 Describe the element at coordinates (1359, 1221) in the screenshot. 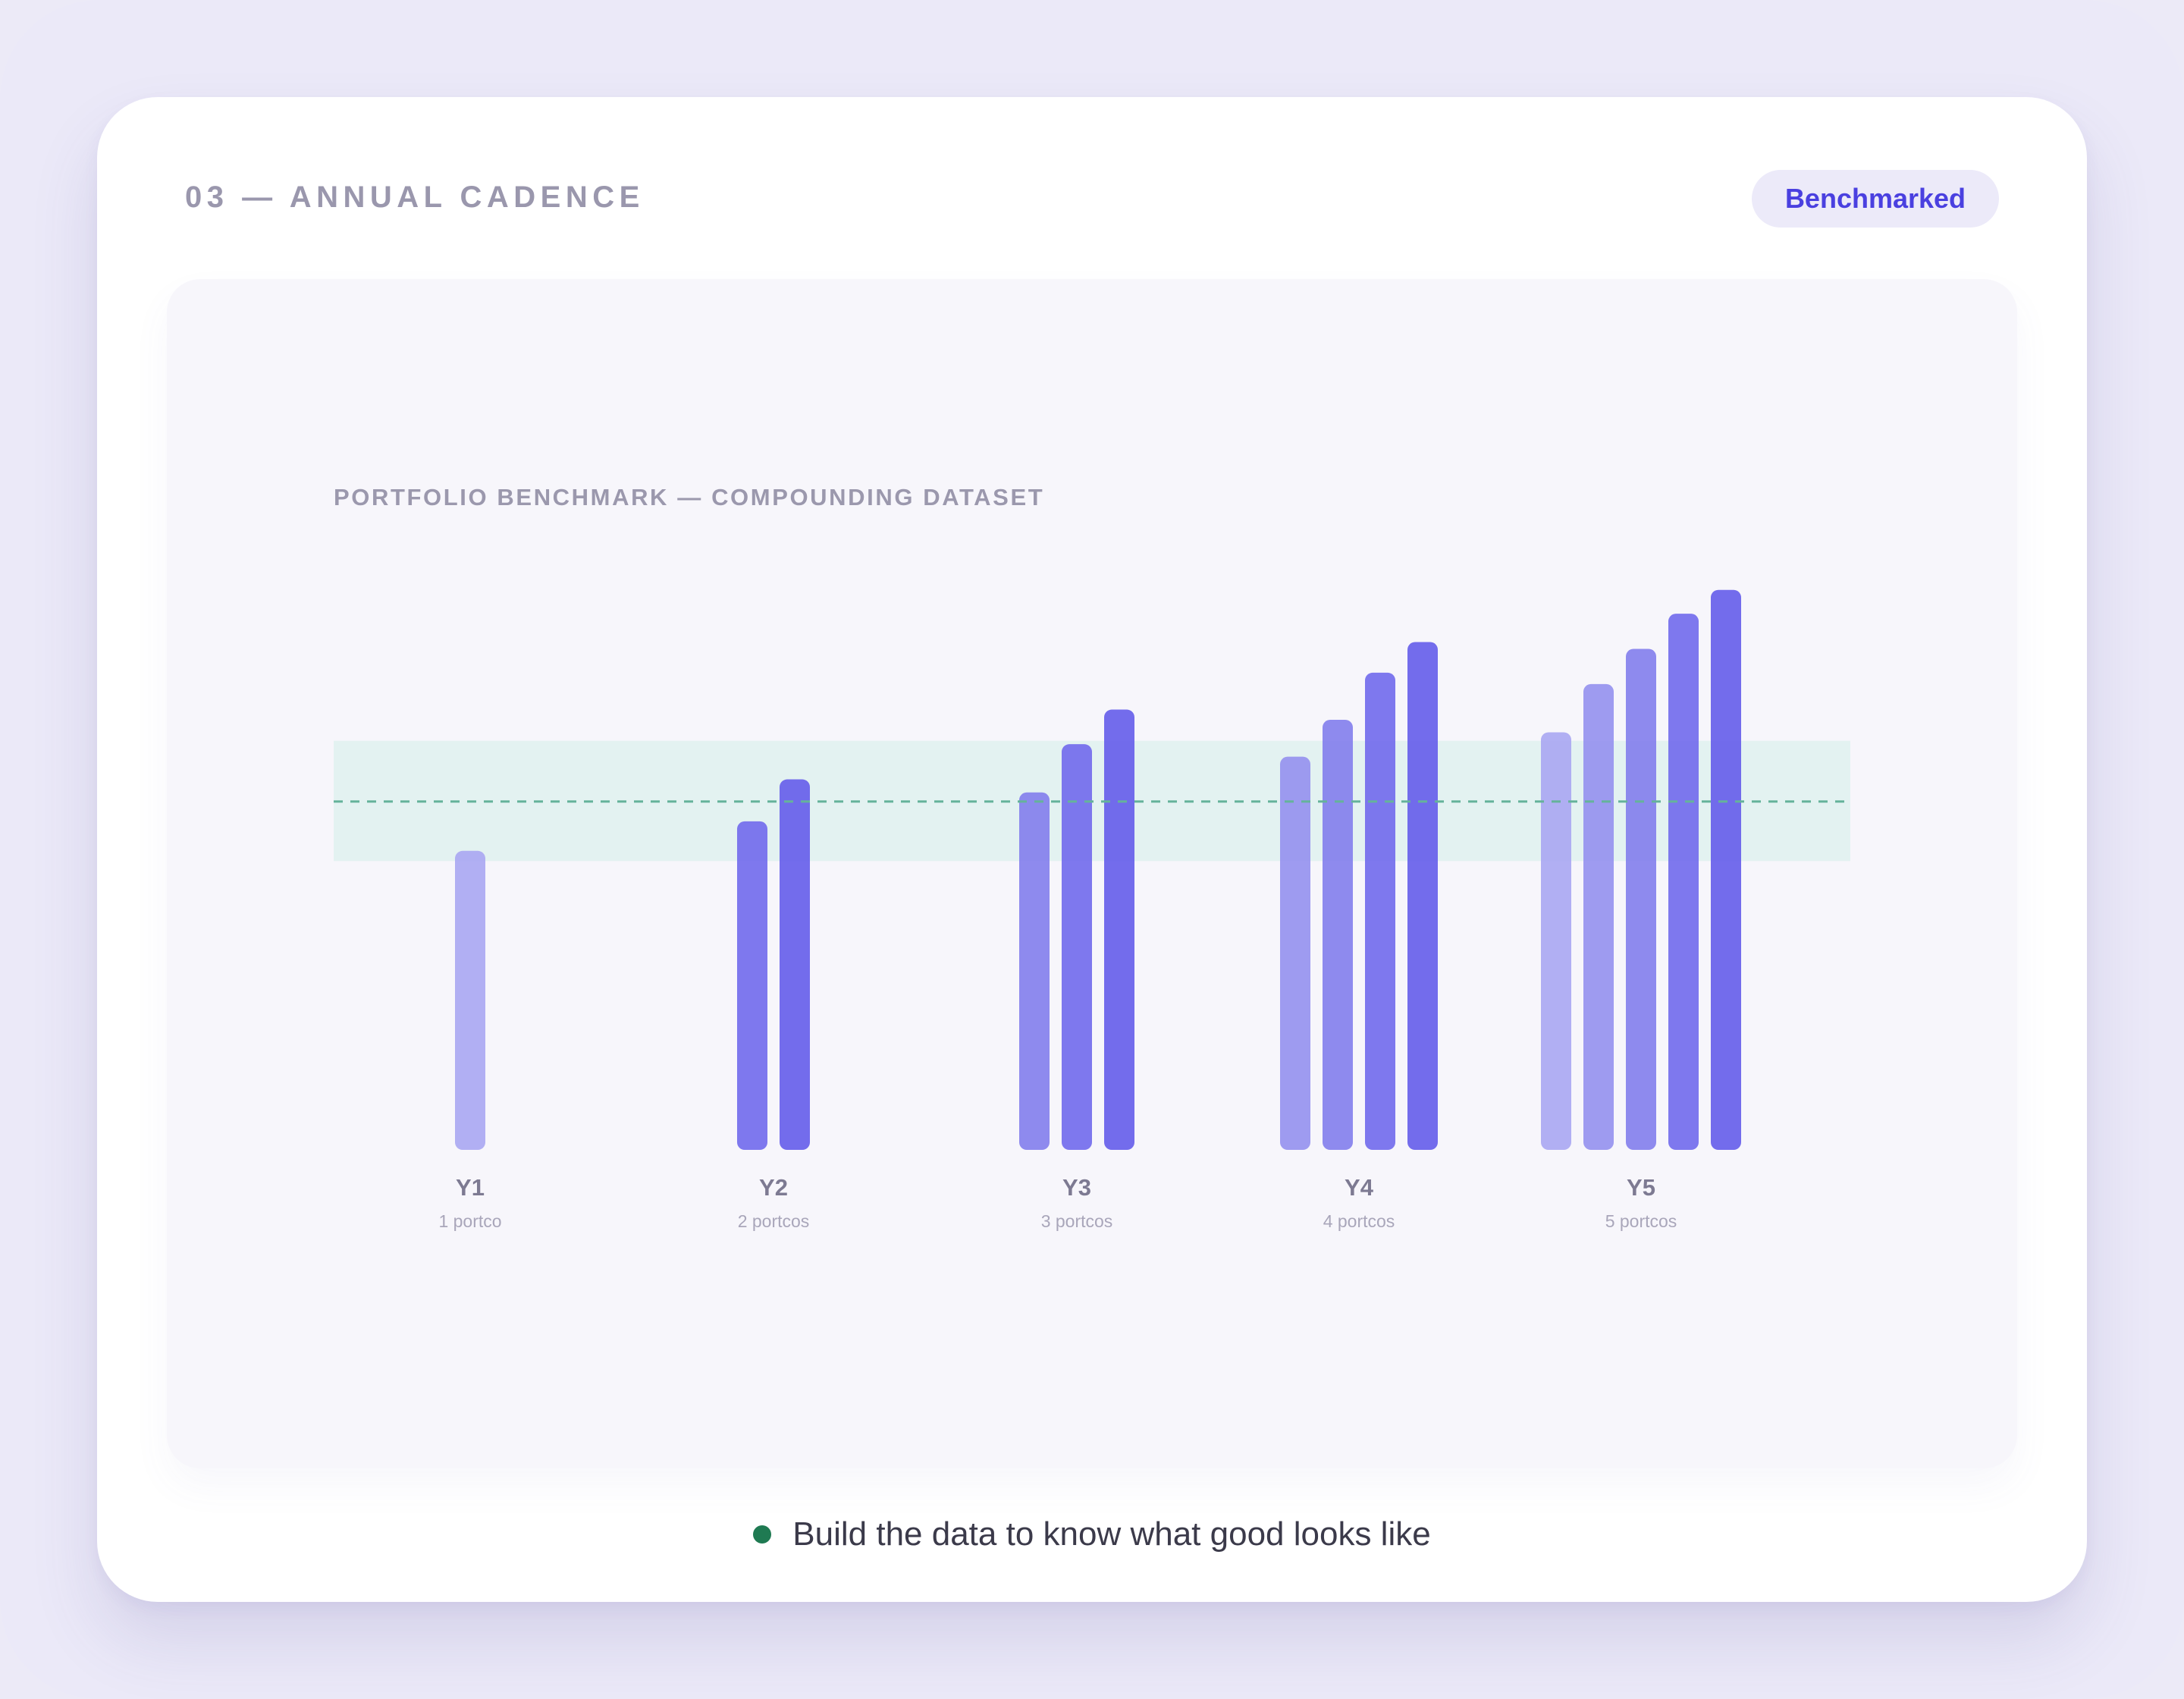

I see `category-sublabel-y4: 4 portcos` at that location.